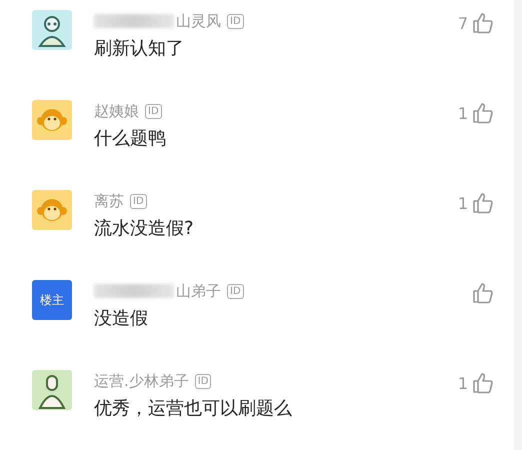  What do you see at coordinates (193, 408) in the screenshot?
I see `comment-text: 优秀，运营也可以刷题么` at bounding box center [193, 408].